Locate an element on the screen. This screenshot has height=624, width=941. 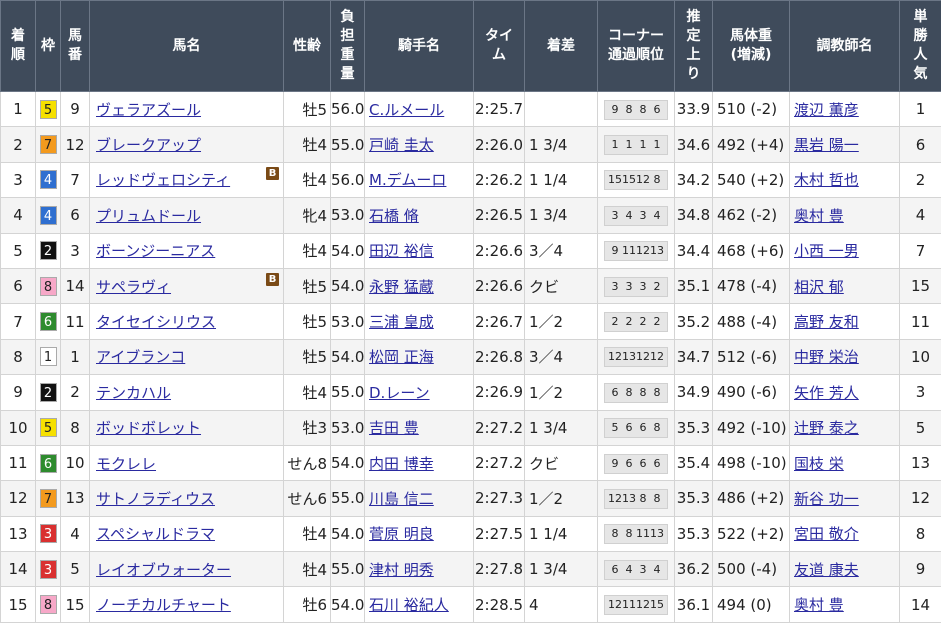
horse-name-link: アイブランコ is located at coordinates (140, 357).